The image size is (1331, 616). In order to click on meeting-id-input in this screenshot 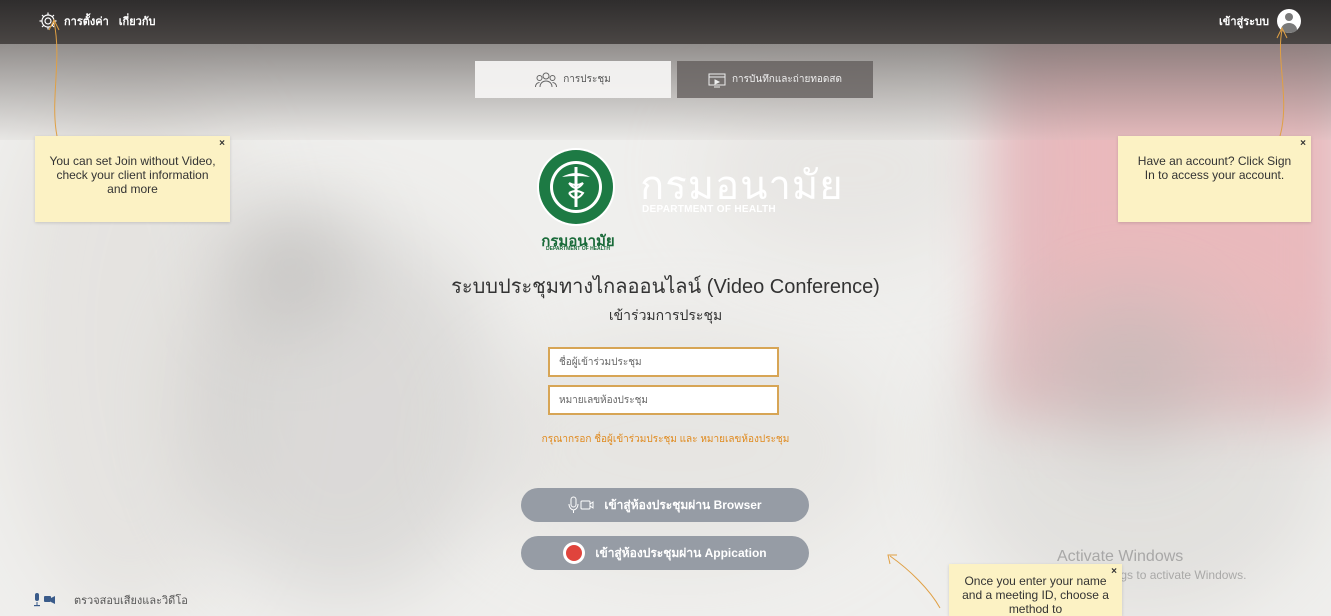, I will do `click(663, 400)`.